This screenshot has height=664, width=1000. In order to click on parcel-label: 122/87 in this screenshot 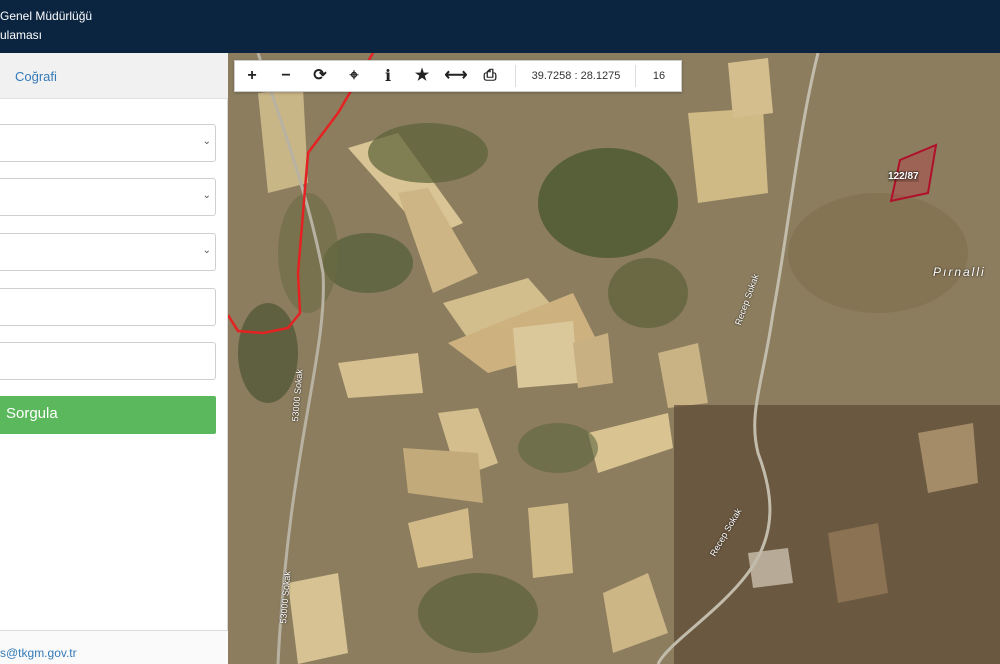, I will do `click(903, 176)`.